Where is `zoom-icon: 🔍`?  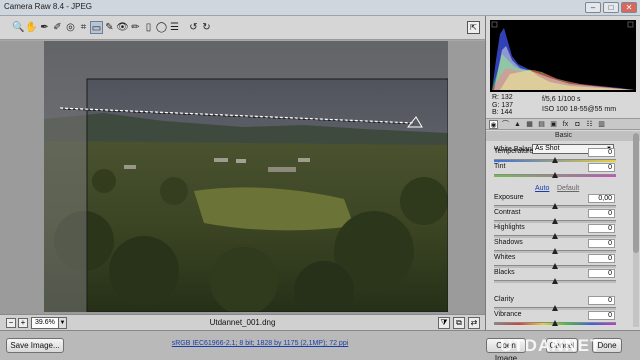 zoom-icon: 🔍 is located at coordinates (18, 27).